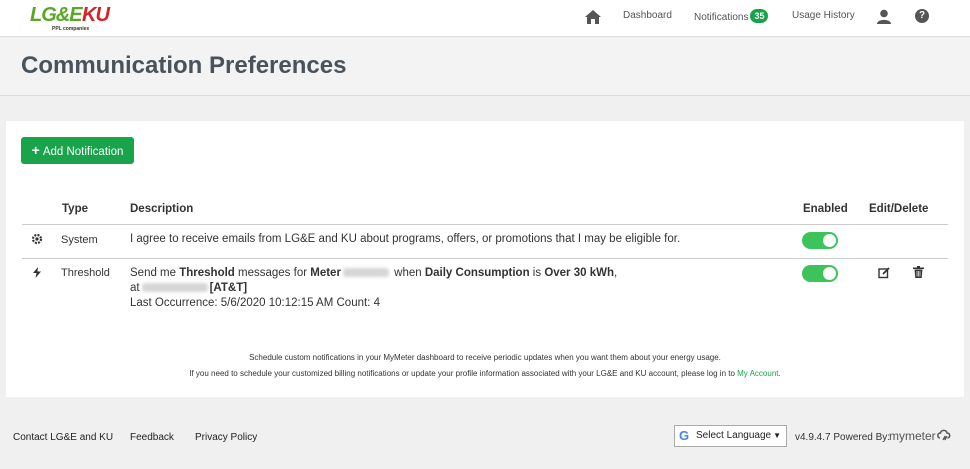  I want to click on desc-bold-consumption: Daily Consumption, so click(477, 273).